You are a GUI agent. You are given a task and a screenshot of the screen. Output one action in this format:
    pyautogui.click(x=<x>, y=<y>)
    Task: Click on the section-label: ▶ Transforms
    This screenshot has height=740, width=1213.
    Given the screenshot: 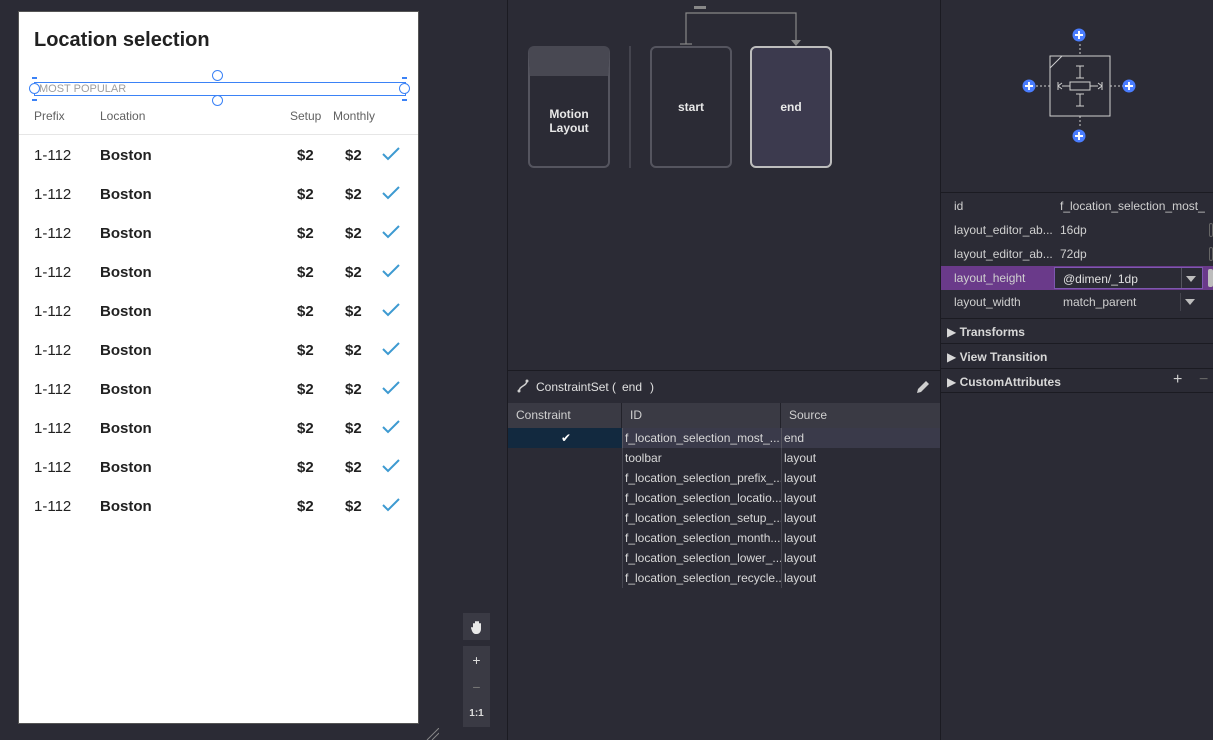 What is the action you would take?
    pyautogui.click(x=986, y=332)
    